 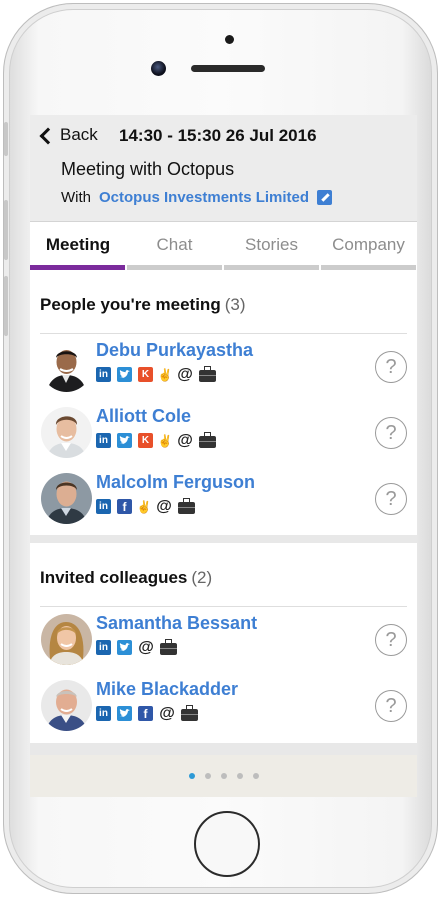 What do you see at coordinates (223, 499) in the screenshot?
I see `person-row: Malcolm Ferguson in f ✌ @ ?` at bounding box center [223, 499].